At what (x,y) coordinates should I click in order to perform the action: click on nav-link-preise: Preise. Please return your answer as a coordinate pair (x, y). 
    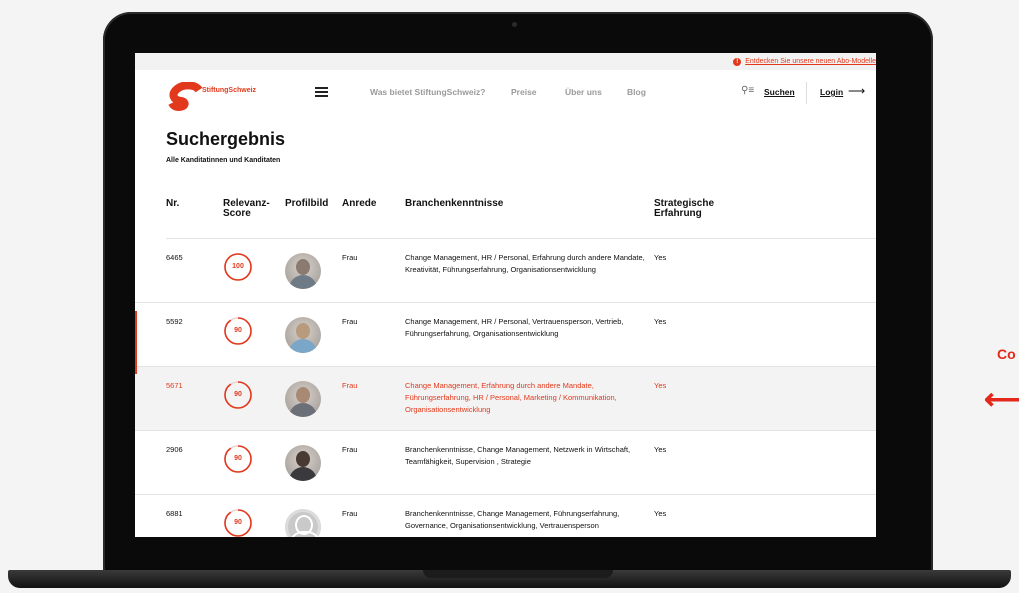
    Looking at the image, I should click on (524, 92).